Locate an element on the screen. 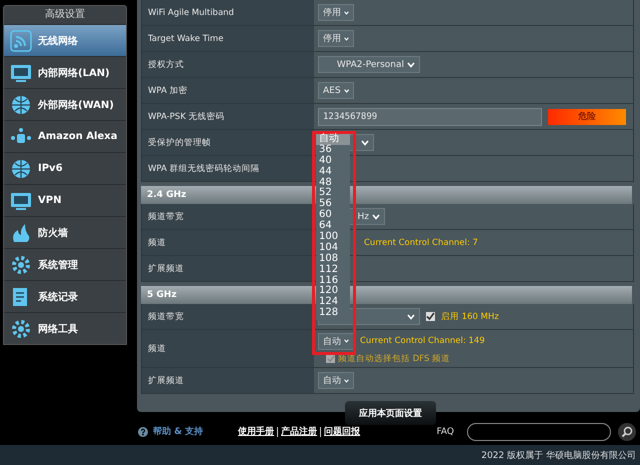 This screenshot has width=640, height=465. setting-label: WiFi Agile Multiband is located at coordinates (228, 12).